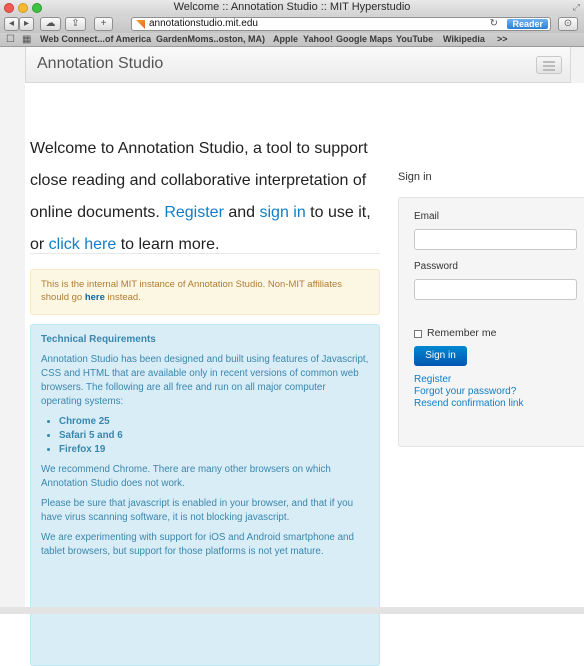 This screenshot has width=584, height=666. I want to click on top-sites-icon: ▦, so click(26, 39).